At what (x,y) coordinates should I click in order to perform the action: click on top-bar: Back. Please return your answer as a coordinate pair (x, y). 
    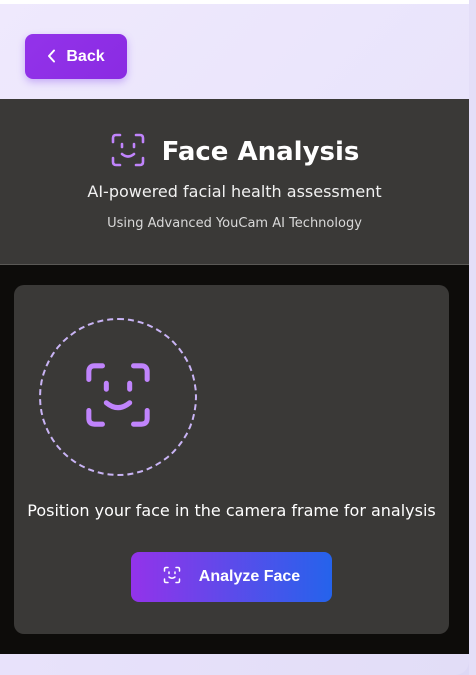
    Looking at the image, I should click on (234, 49).